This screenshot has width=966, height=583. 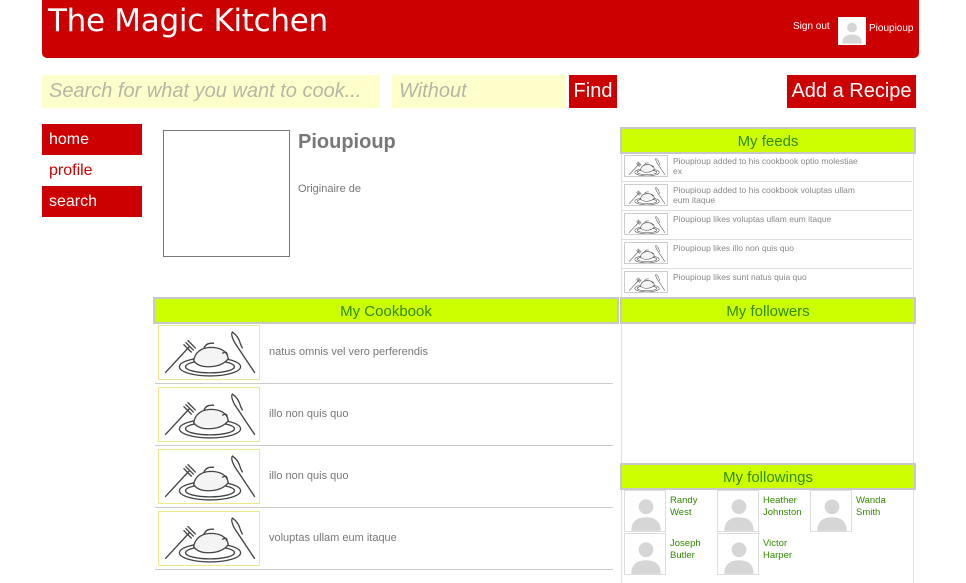 I want to click on header-bar: The Magic Kitchen Sign out Pioupioup, so click(x=480, y=29).